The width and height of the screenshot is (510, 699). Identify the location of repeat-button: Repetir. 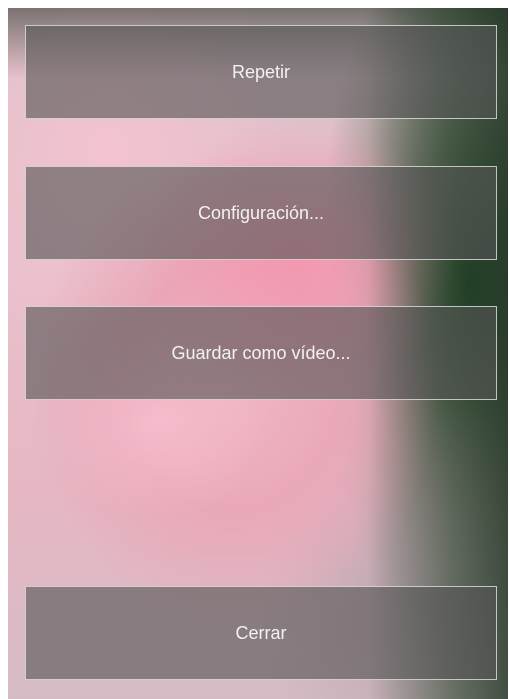
(261, 72).